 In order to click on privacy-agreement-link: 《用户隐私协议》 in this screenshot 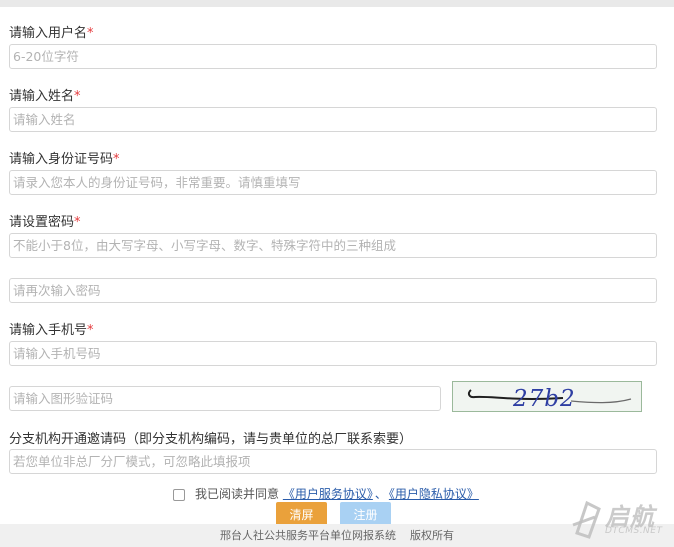, I will do `click(434, 494)`.